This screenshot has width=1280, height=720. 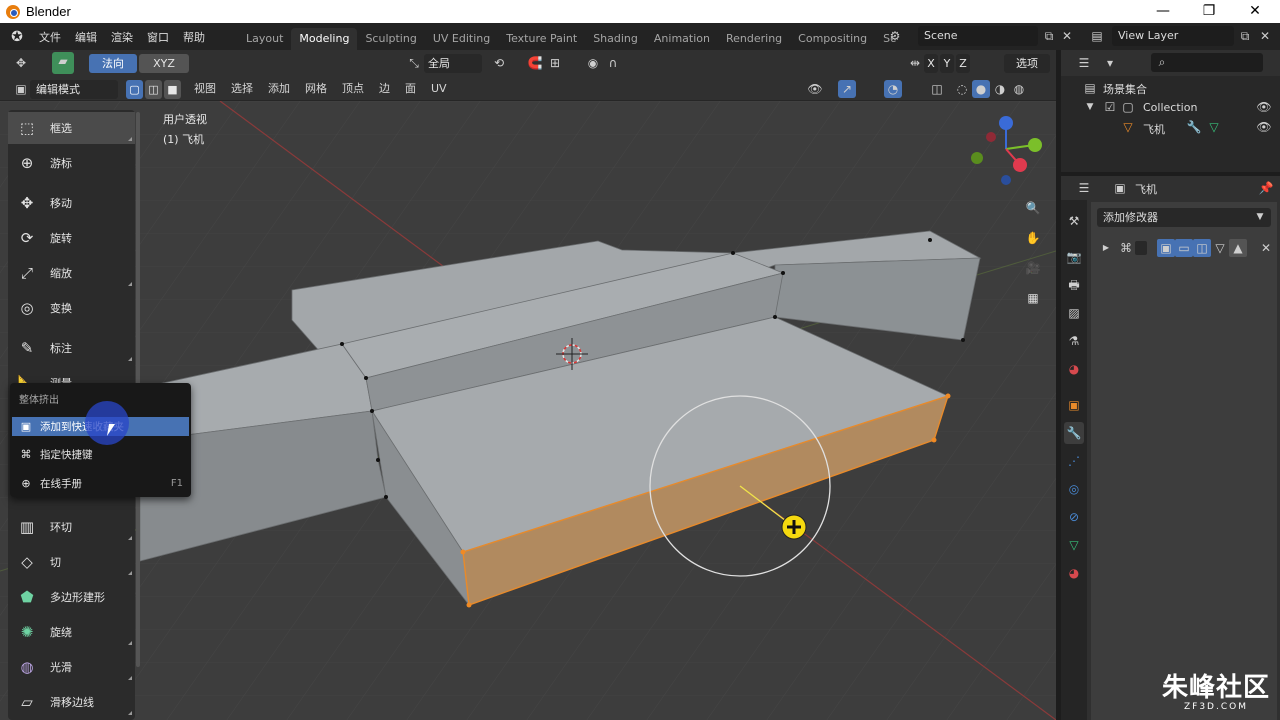 What do you see at coordinates (541, 39) in the screenshot?
I see `tab-texture-paint: Texture Paint` at bounding box center [541, 39].